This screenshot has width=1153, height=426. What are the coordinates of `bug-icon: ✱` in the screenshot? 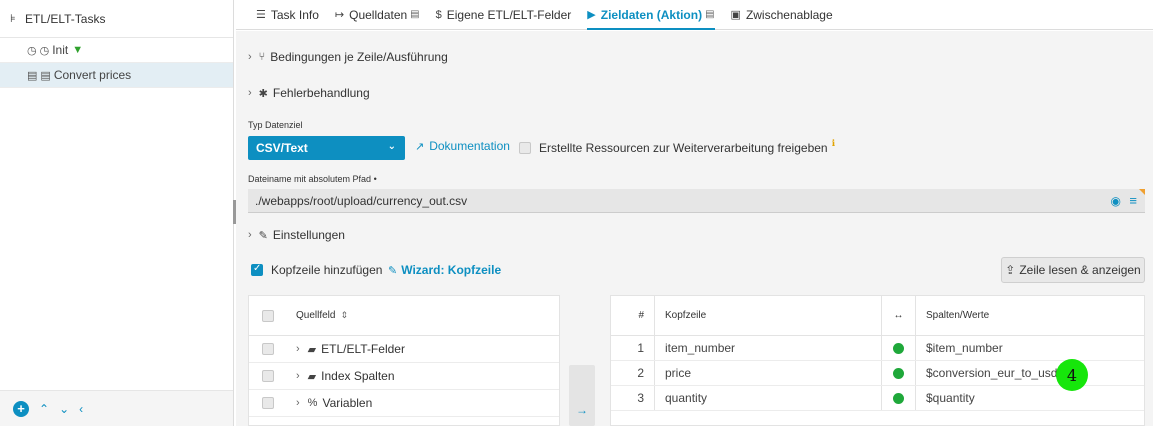 It's located at (263, 93).